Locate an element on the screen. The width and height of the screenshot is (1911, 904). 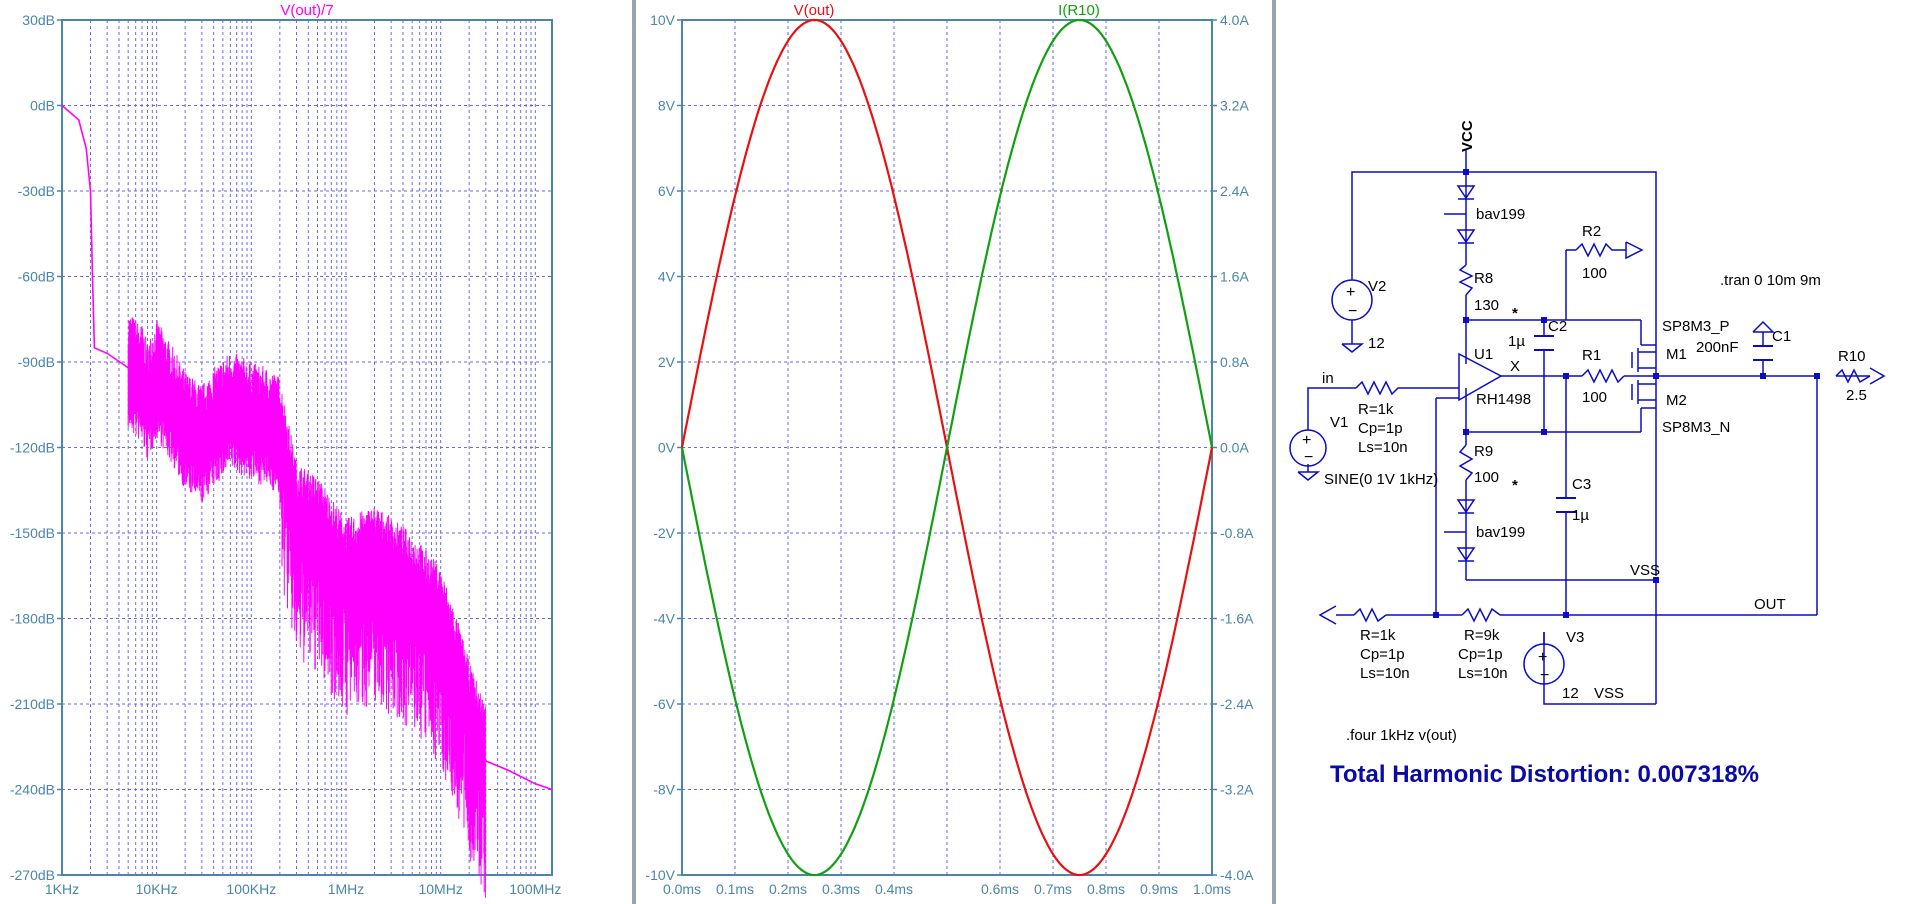
m2-name: M2 is located at coordinates (1676, 400).